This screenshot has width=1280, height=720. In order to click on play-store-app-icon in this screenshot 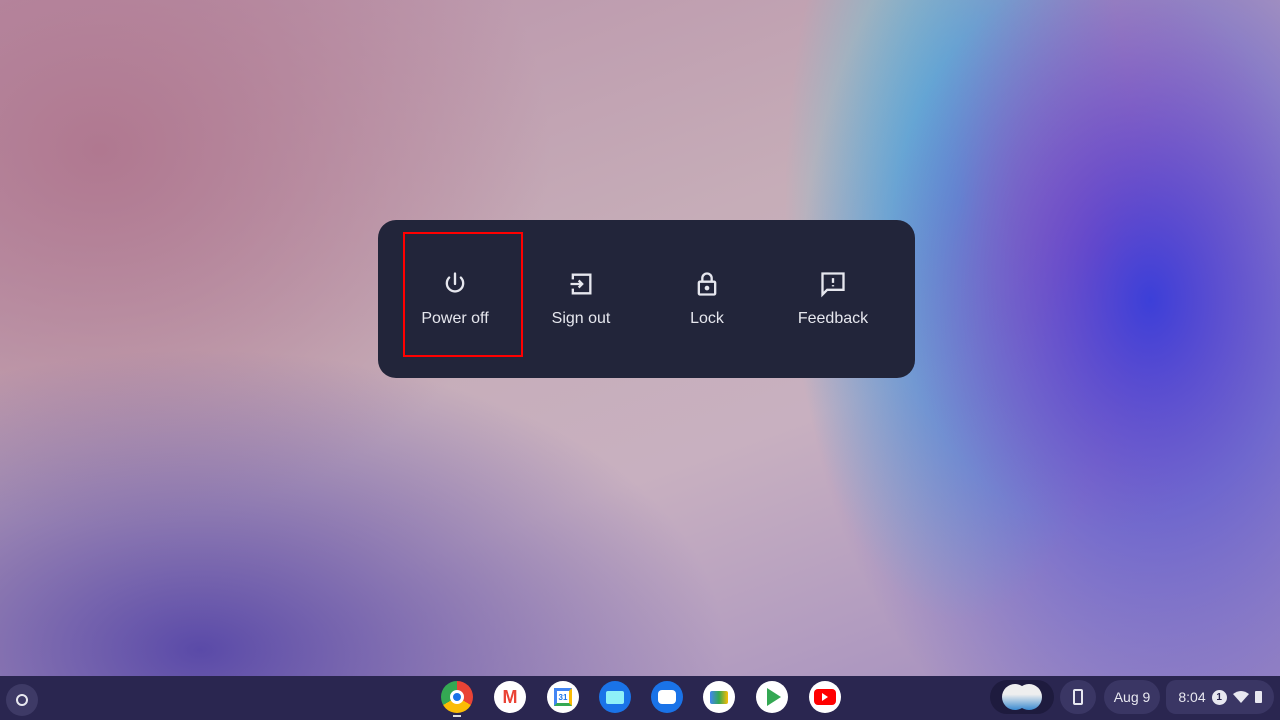, I will do `click(772, 697)`.